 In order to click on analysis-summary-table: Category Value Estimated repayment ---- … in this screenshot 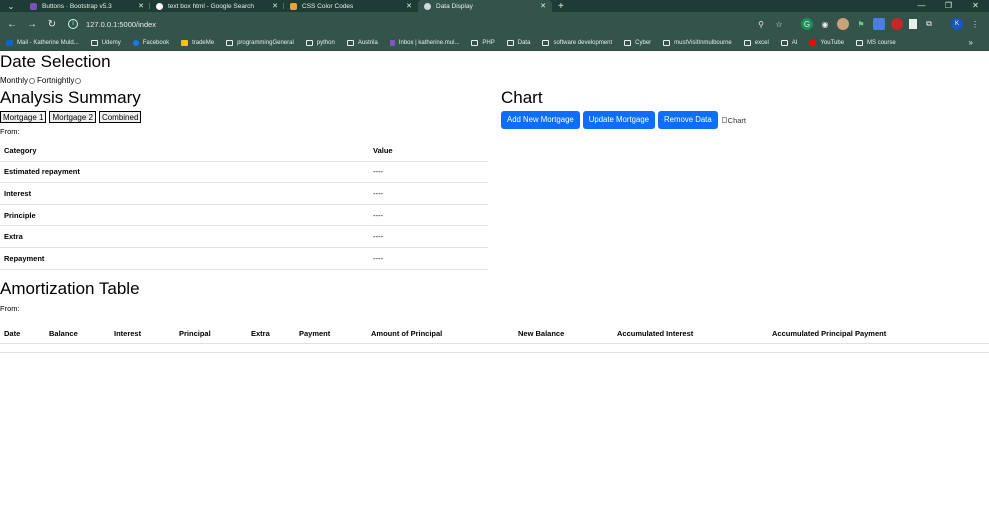, I will do `click(244, 205)`.